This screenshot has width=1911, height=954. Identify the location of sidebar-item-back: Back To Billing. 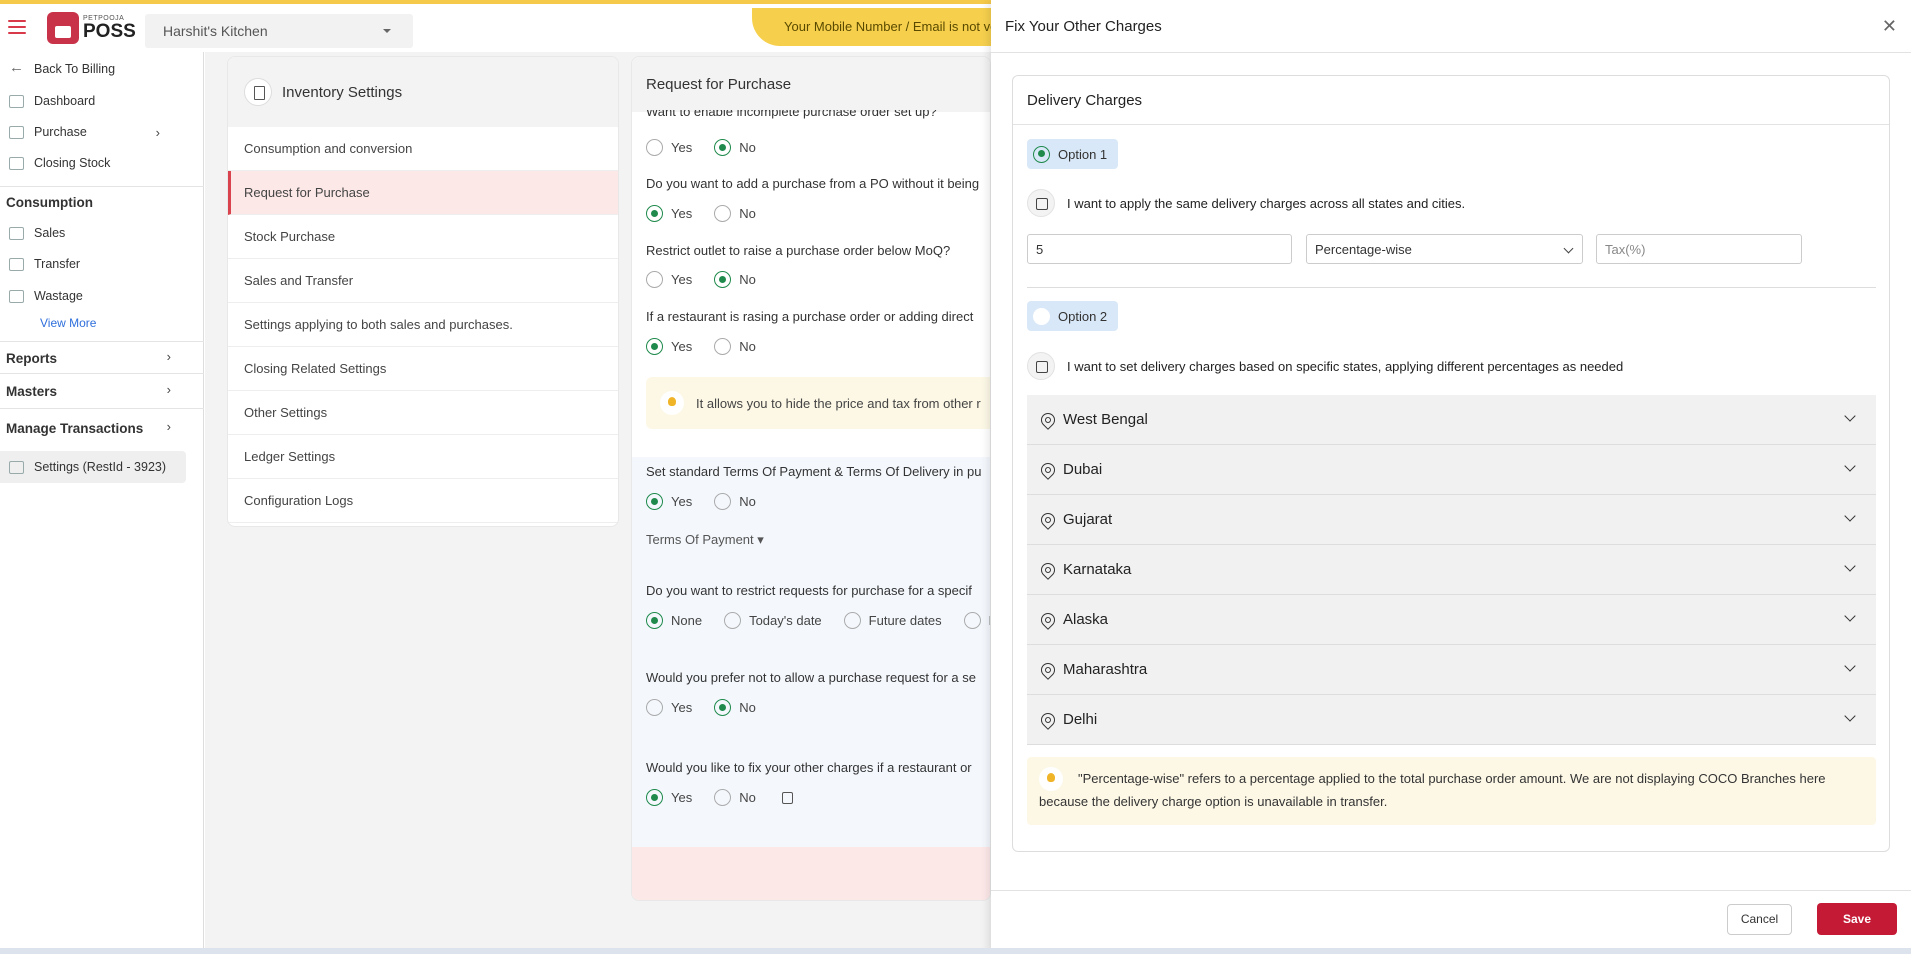
(95, 69).